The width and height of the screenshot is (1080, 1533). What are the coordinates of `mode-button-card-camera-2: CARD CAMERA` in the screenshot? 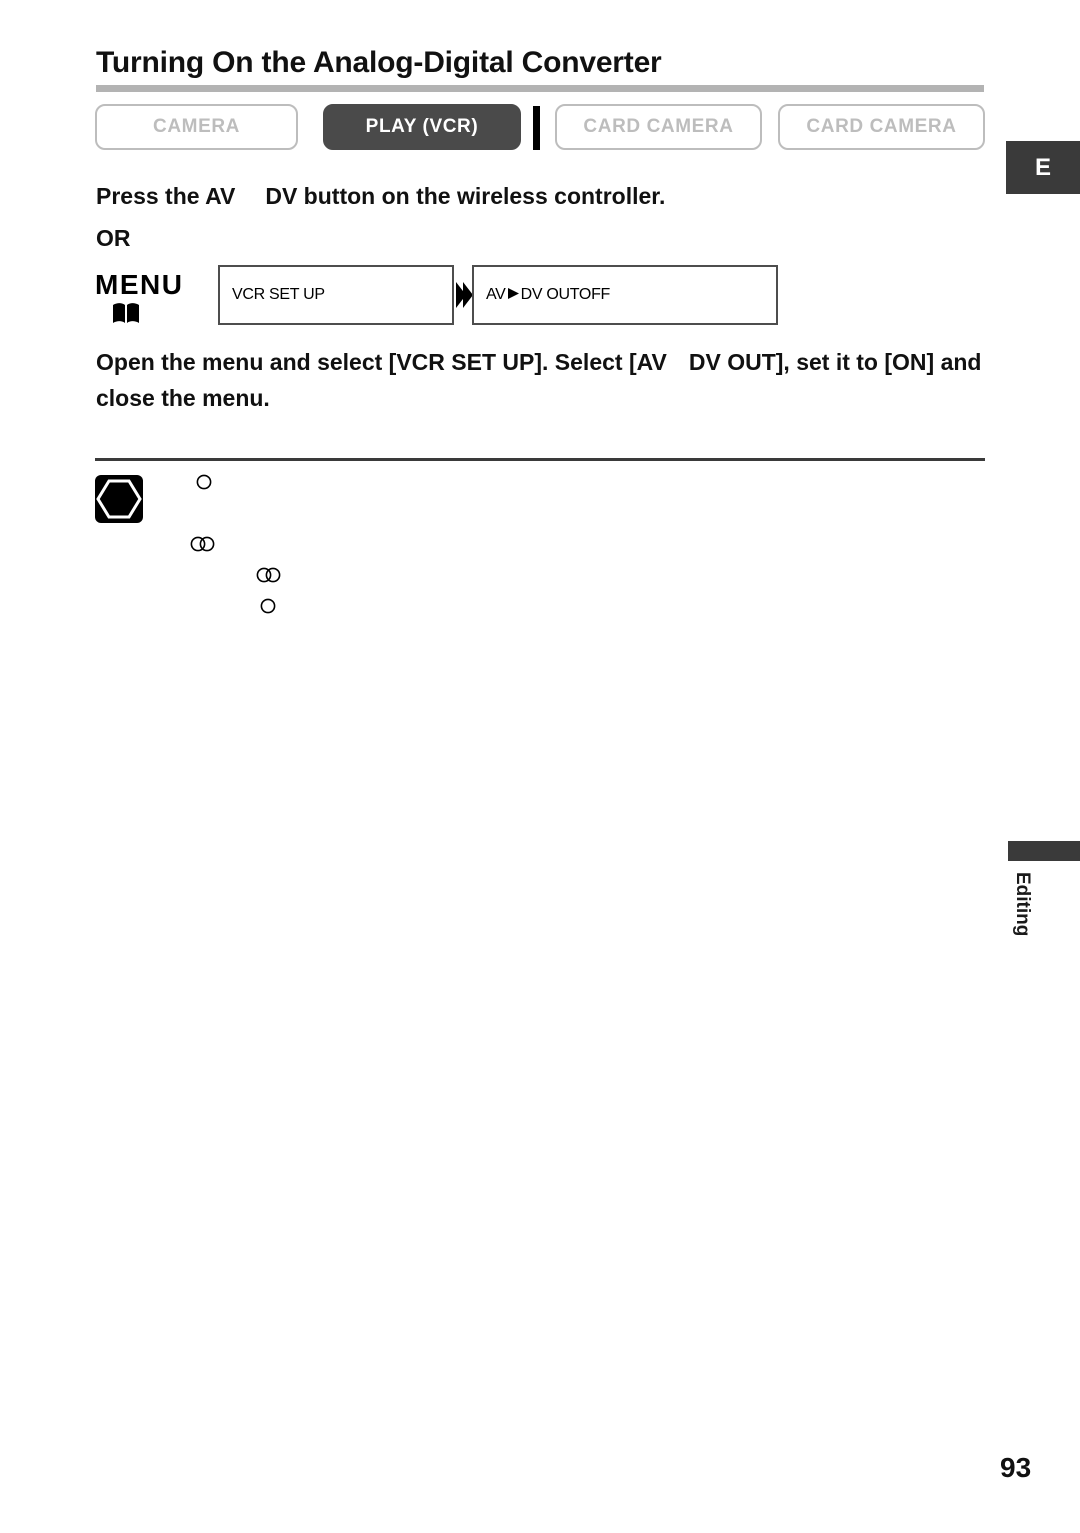 It's located at (881, 127).